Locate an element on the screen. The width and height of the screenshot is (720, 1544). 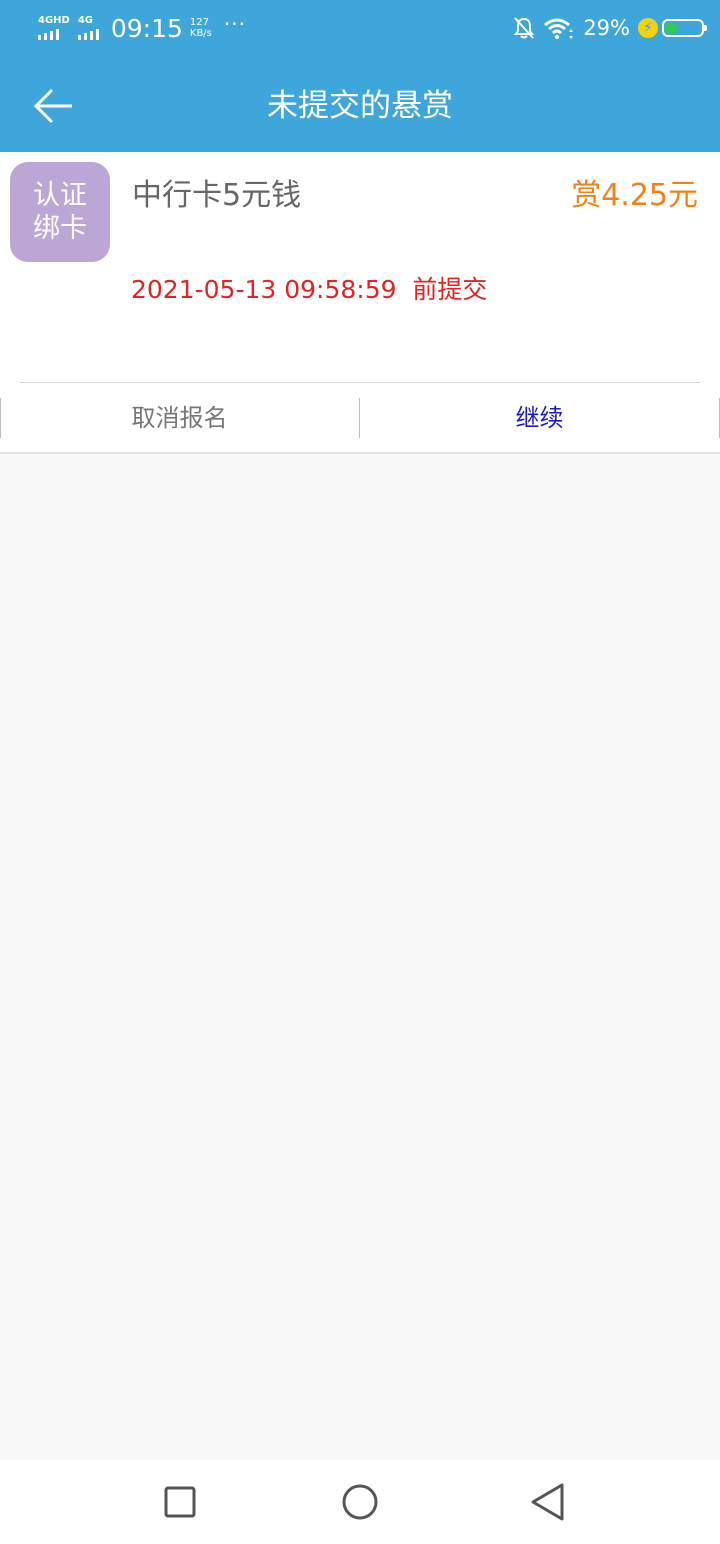
clock: 09:15 is located at coordinates (146, 28).